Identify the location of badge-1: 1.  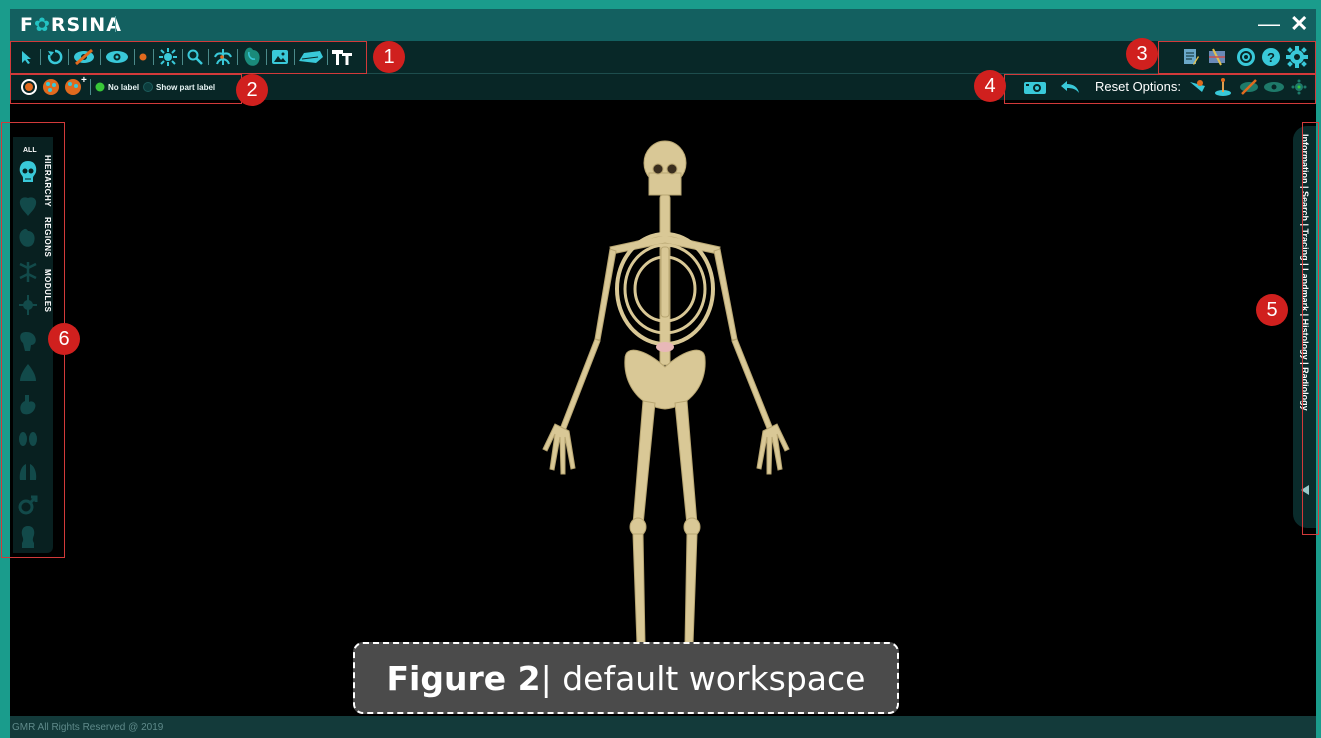
(389, 57).